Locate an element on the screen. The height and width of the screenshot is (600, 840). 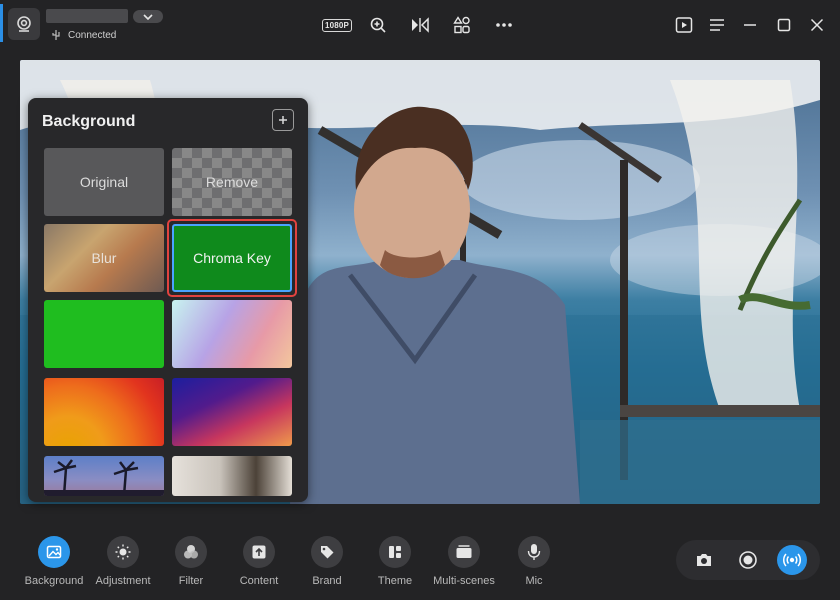
background-tile-pastel-gradient is located at coordinates (232, 334).